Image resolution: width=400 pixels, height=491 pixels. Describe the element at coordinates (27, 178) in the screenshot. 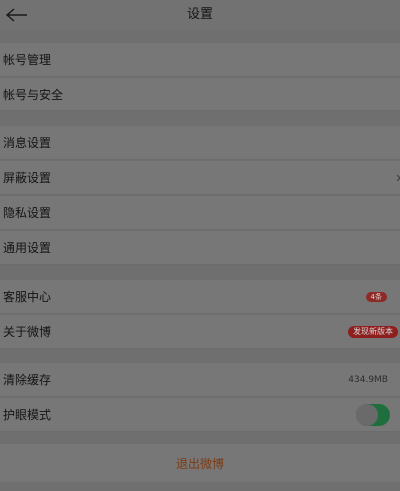

I see `settings-item-label: 屏蔽设置` at that location.